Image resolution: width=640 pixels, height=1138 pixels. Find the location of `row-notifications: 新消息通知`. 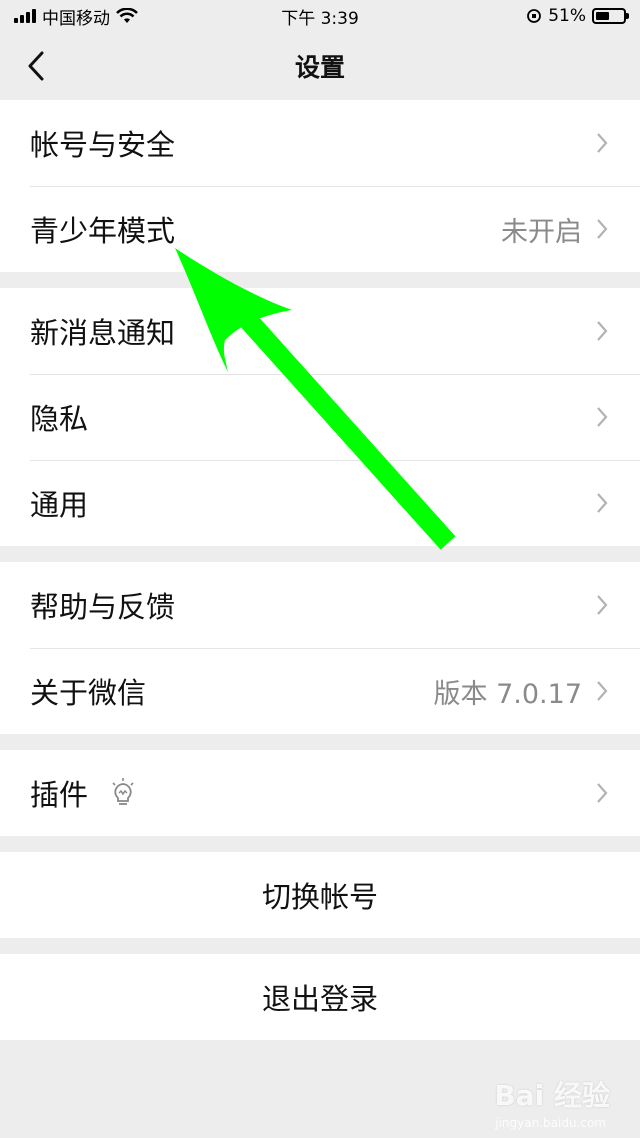

row-notifications: 新消息通知 is located at coordinates (320, 331).